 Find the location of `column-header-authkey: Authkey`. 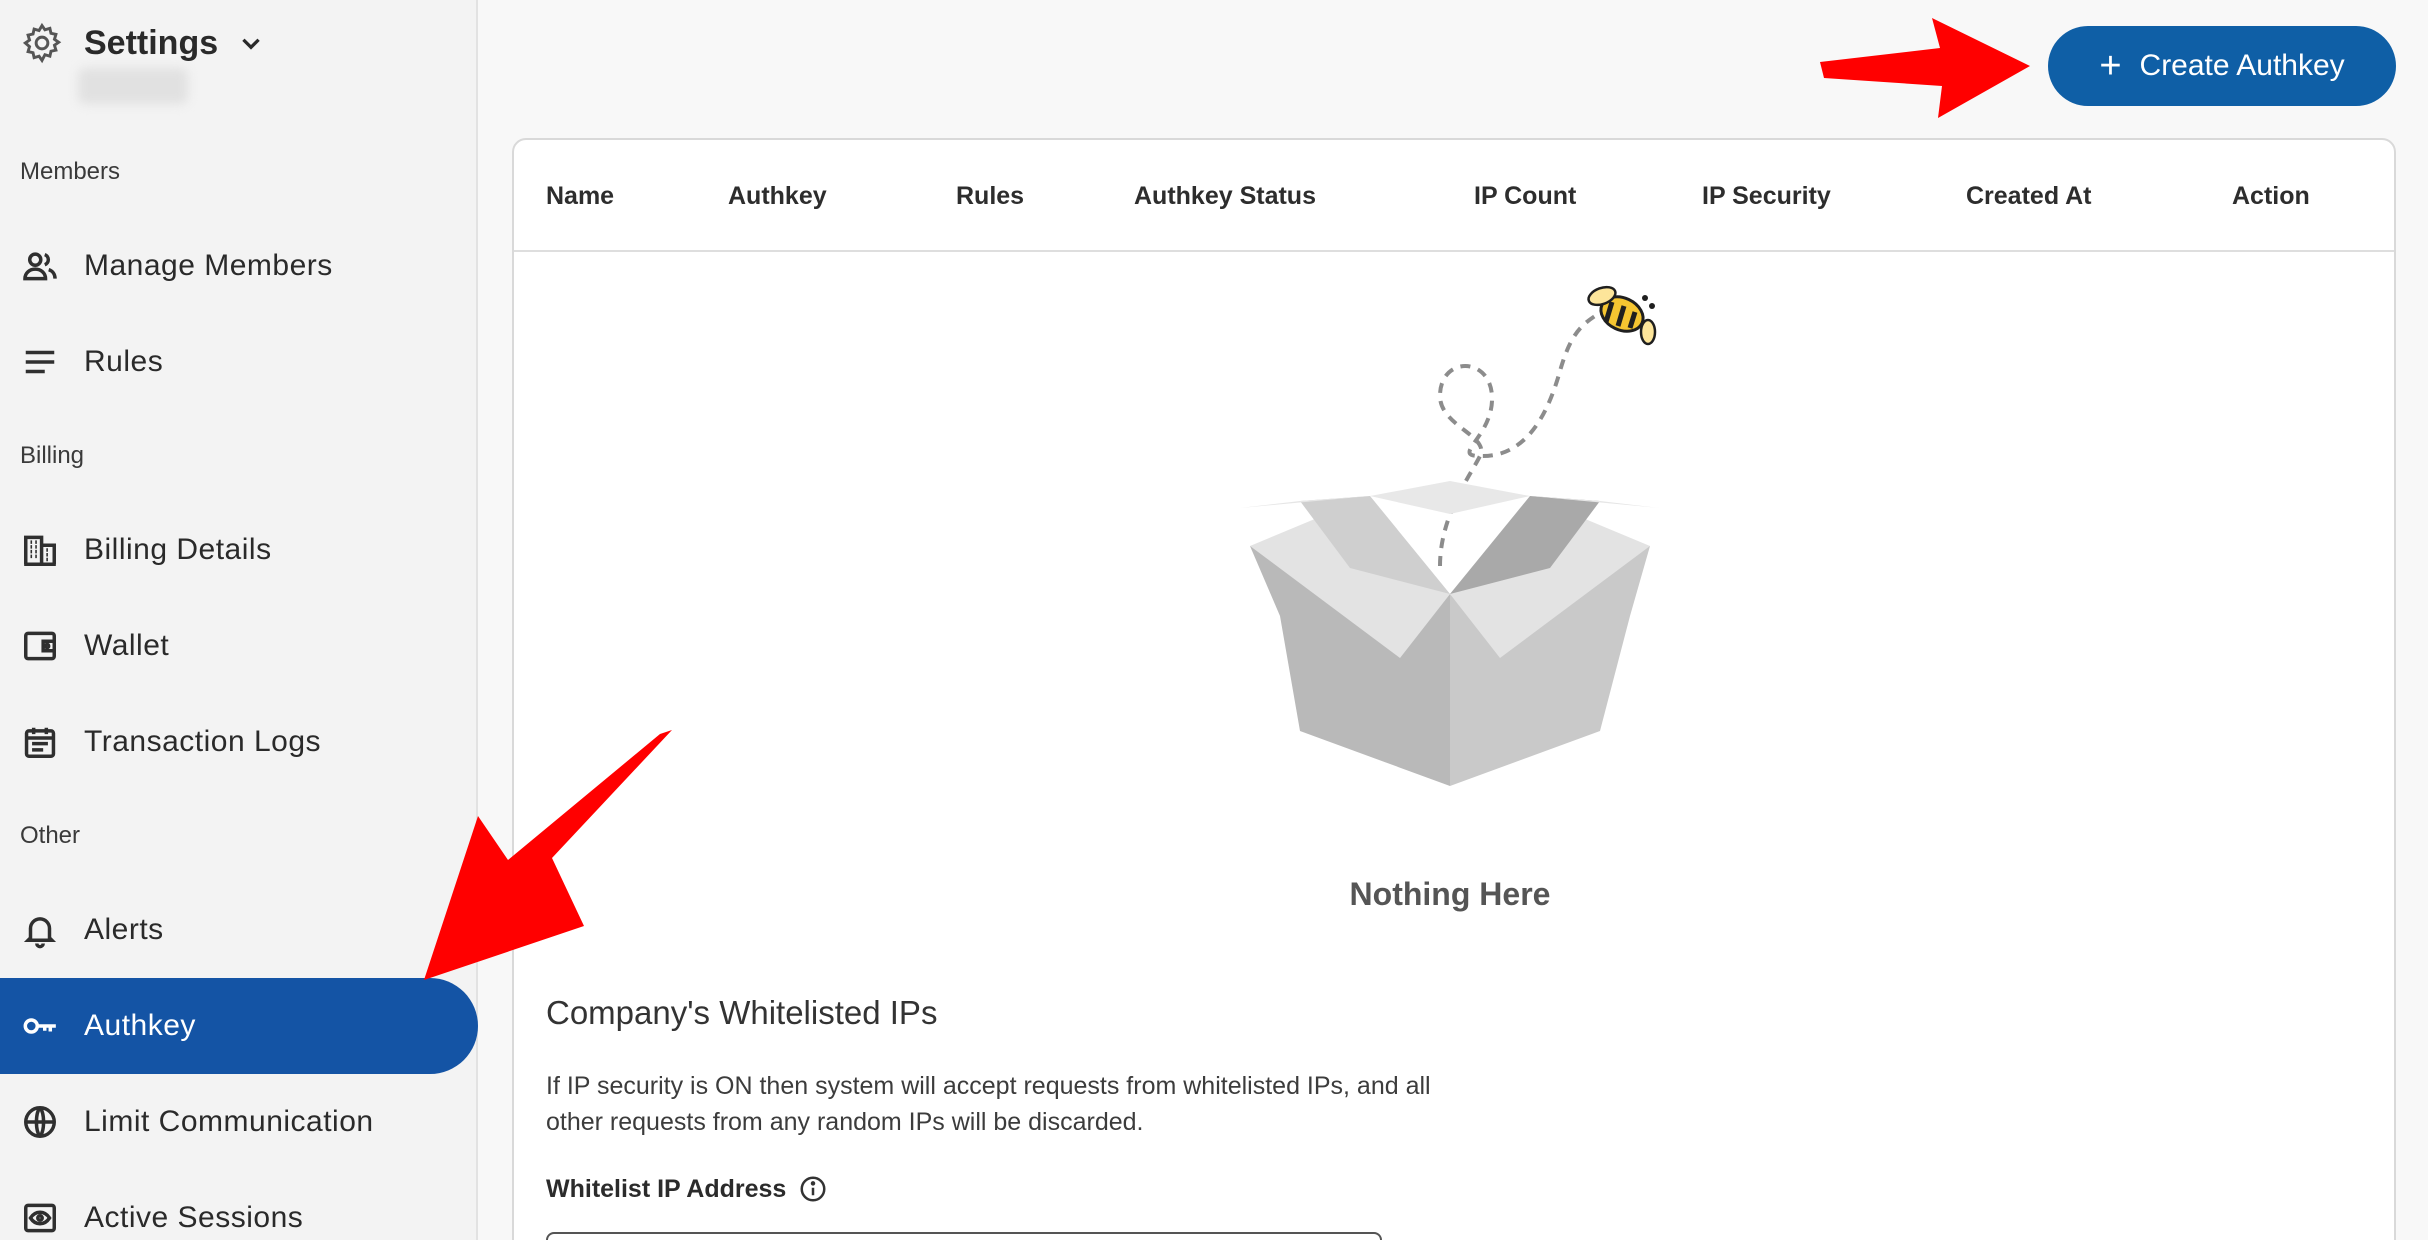

column-header-authkey: Authkey is located at coordinates (777, 196).